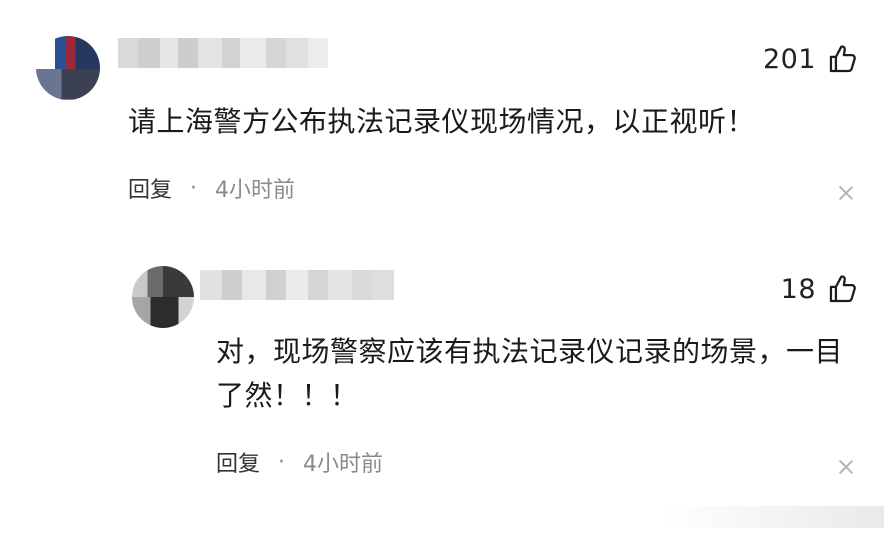 The height and width of the screenshot is (534, 890). I want to click on like-count: 201, so click(789, 59).